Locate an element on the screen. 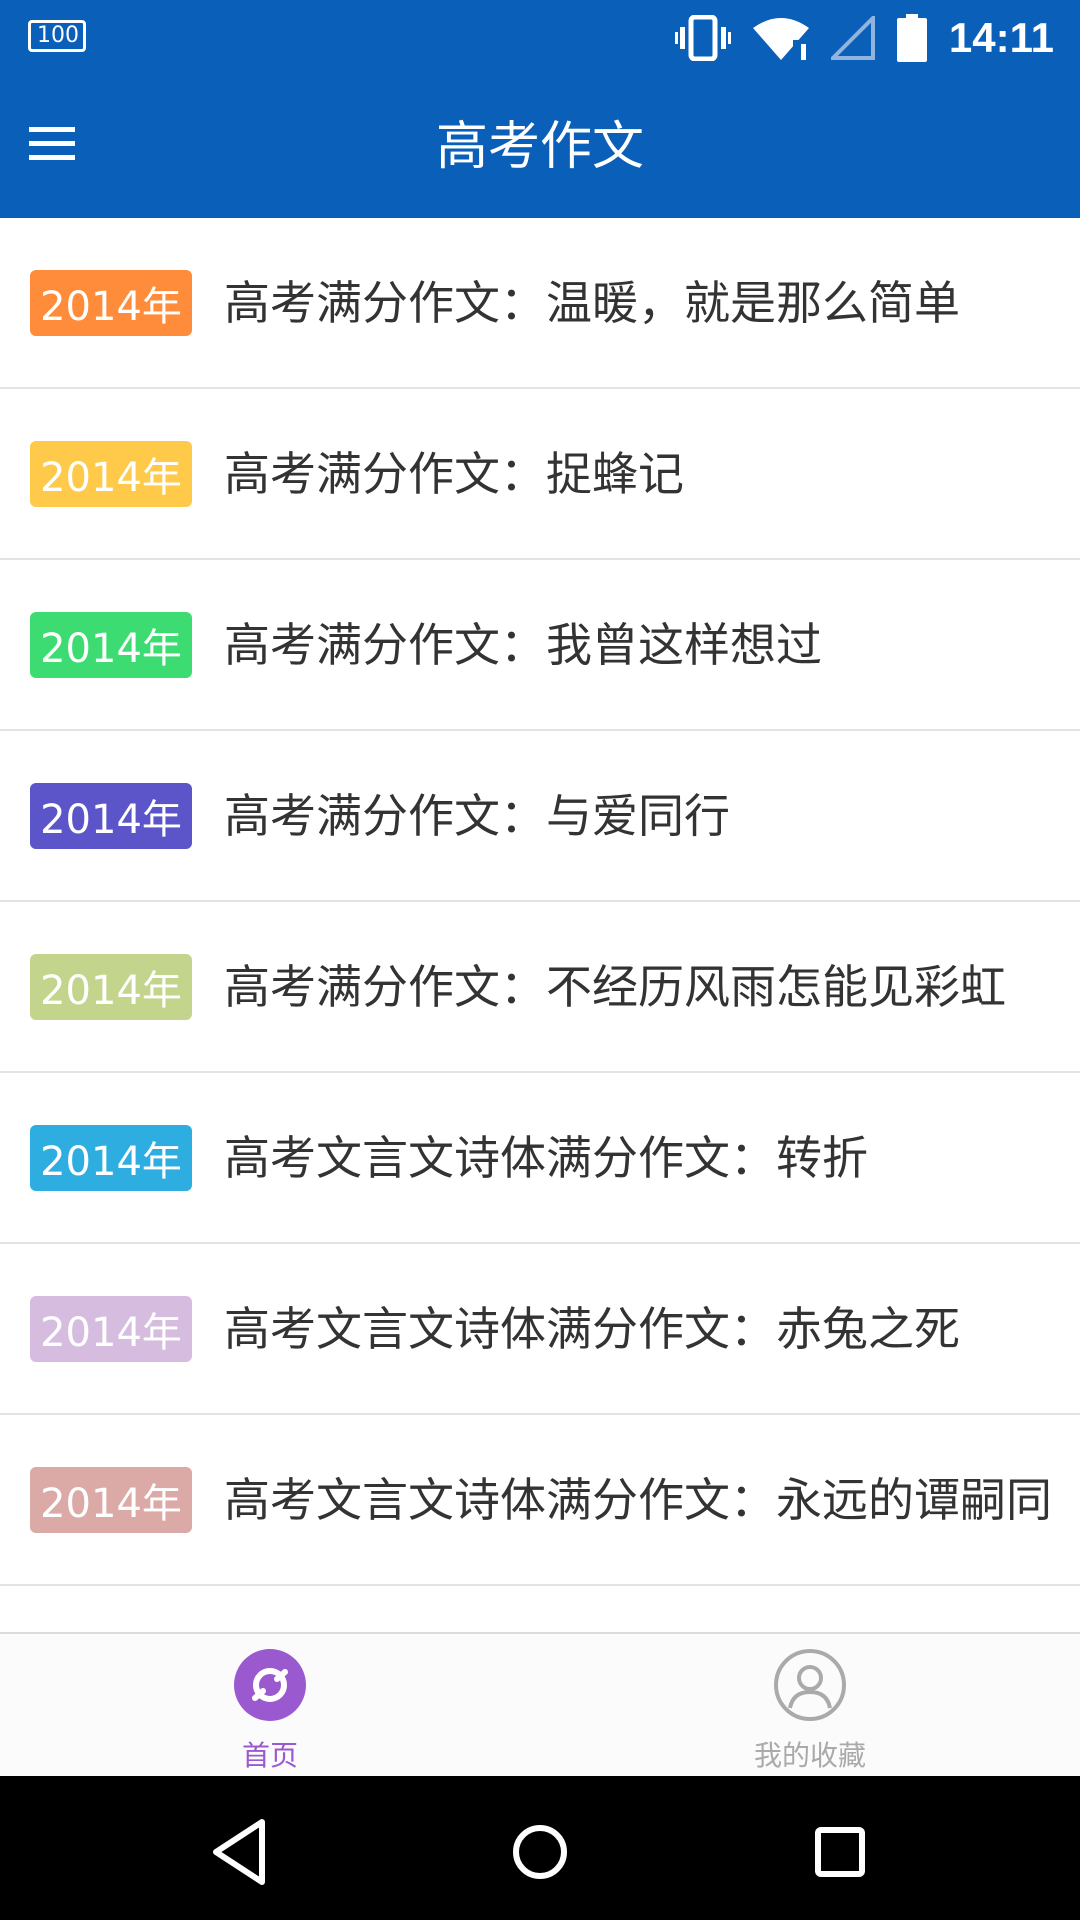  status-icons: 14:11 is located at coordinates (864, 38).